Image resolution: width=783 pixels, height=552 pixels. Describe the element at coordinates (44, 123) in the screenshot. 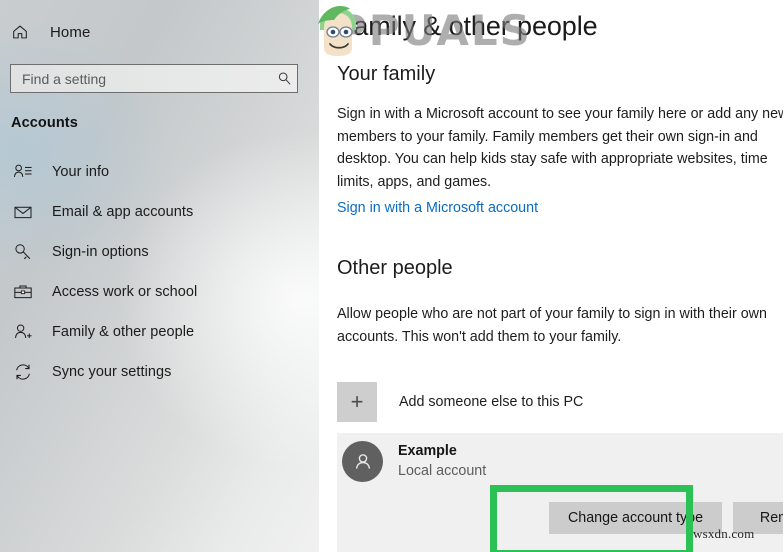

I see `sidebar-section-heading: Accounts` at that location.